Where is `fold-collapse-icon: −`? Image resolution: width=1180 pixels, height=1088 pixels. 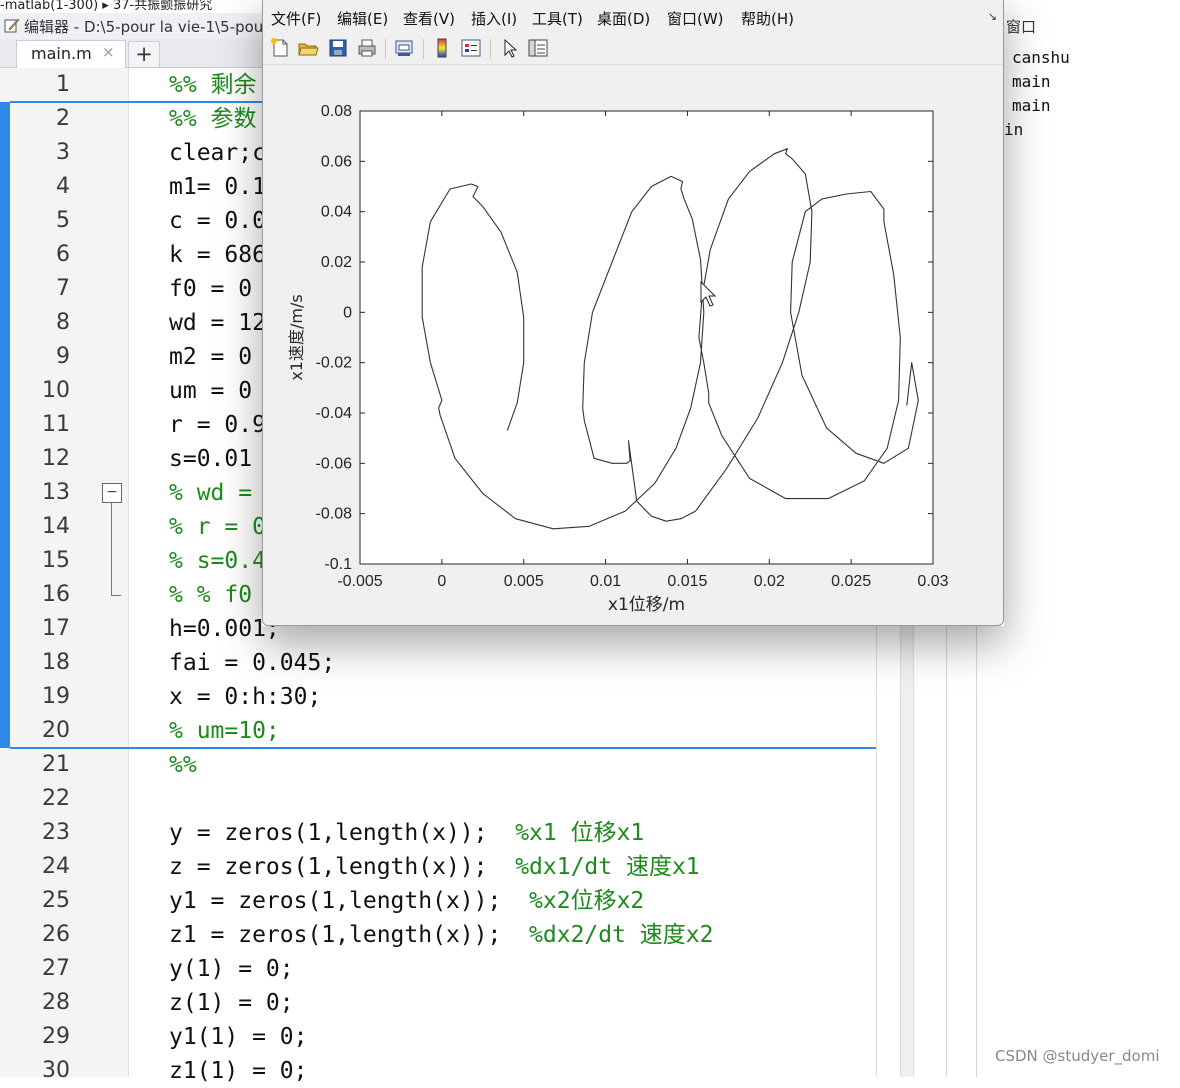
fold-collapse-icon: − is located at coordinates (112, 493).